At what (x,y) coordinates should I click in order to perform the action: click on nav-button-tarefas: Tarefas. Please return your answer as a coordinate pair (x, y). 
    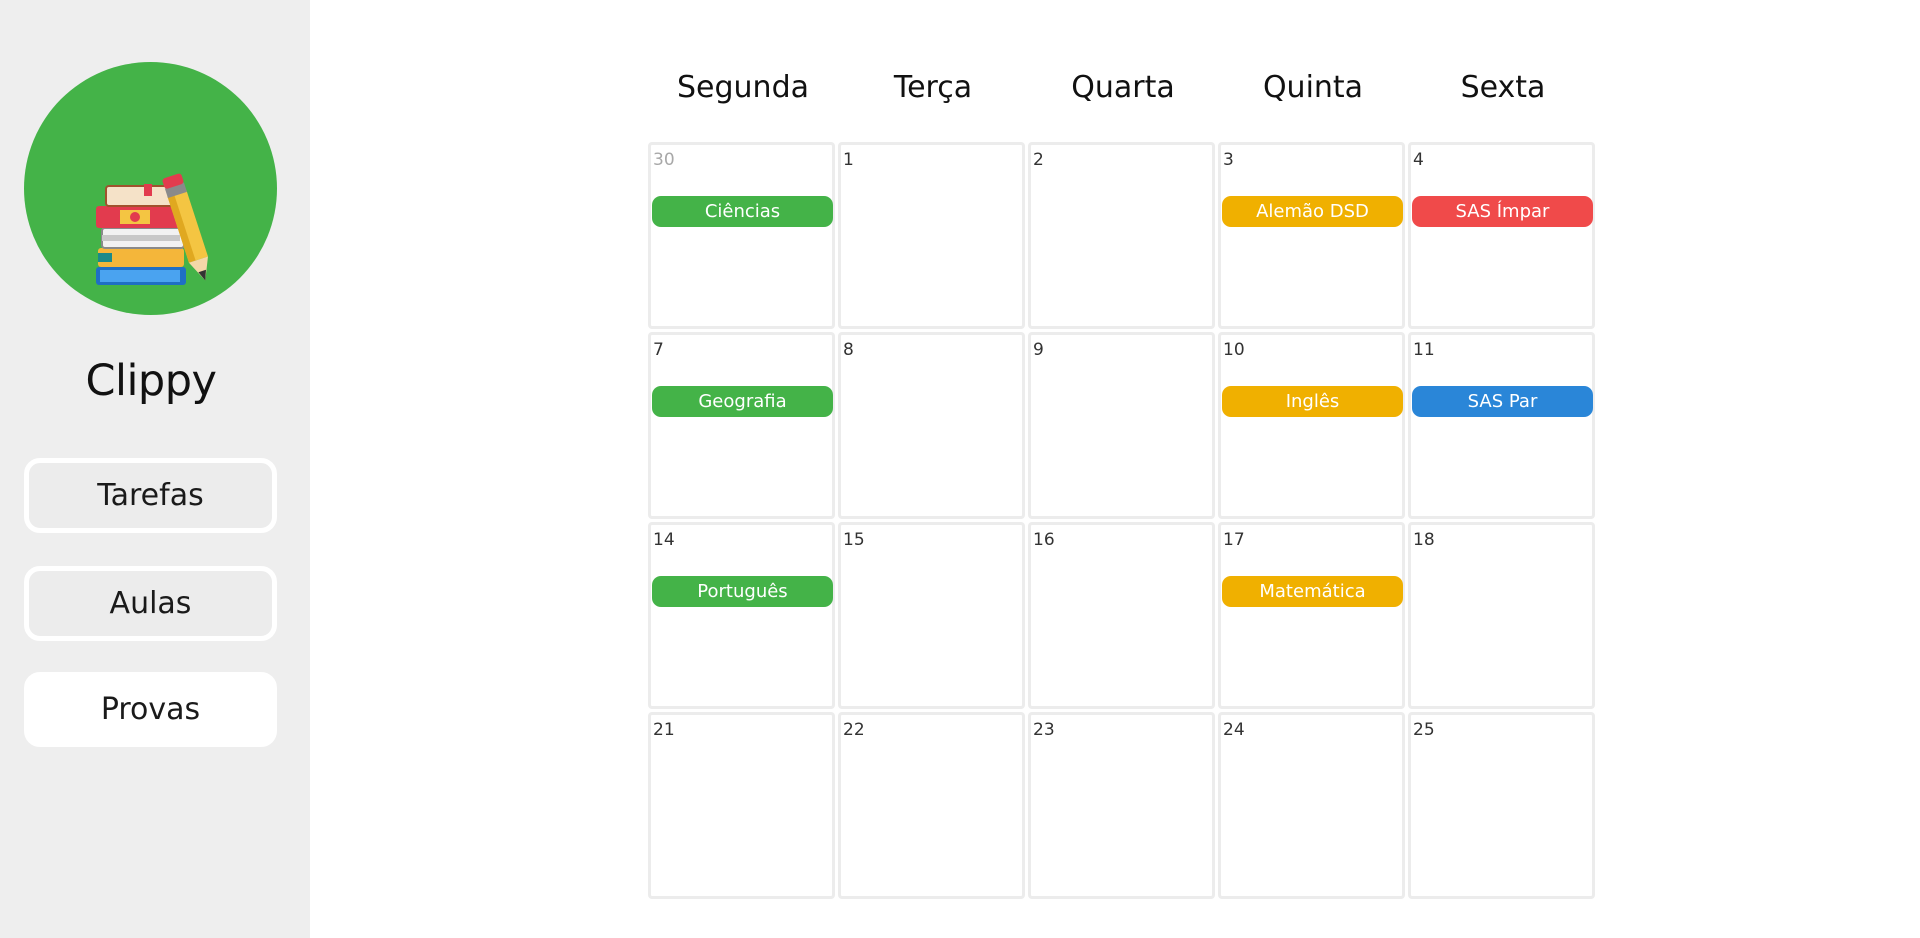
    Looking at the image, I should click on (150, 495).